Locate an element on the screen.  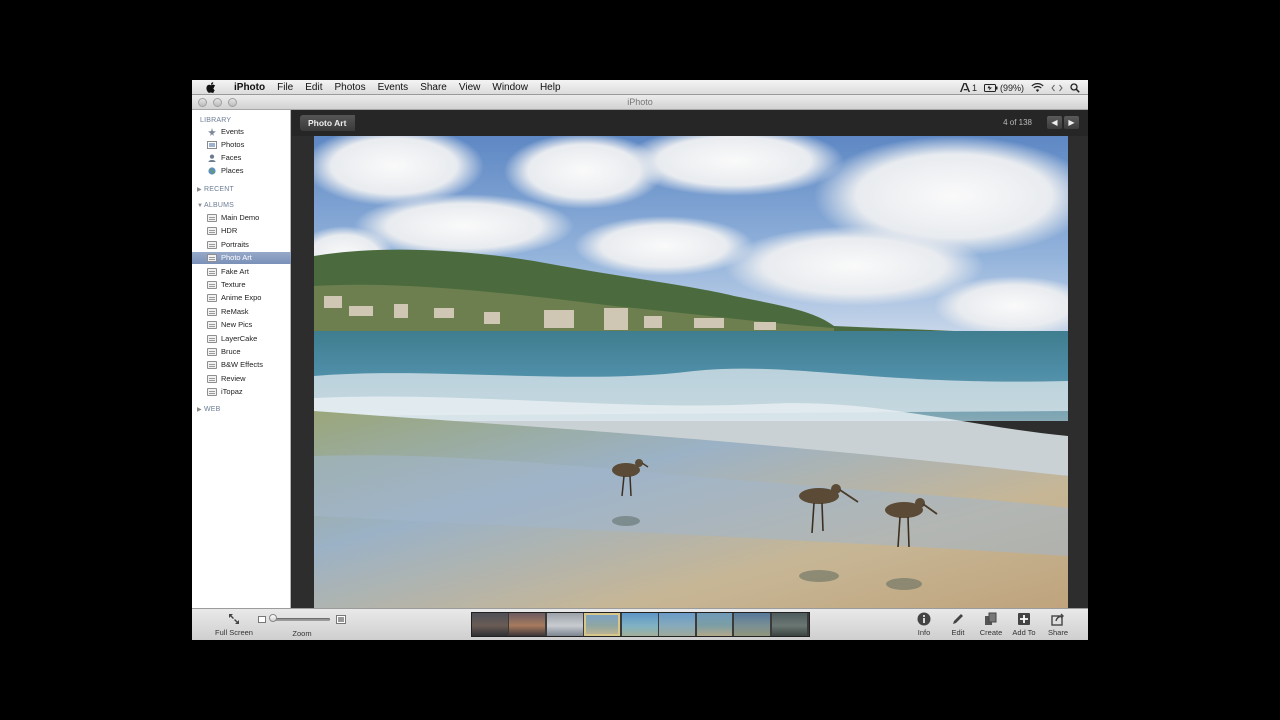
menu-share: Share is located at coordinates (433, 87).